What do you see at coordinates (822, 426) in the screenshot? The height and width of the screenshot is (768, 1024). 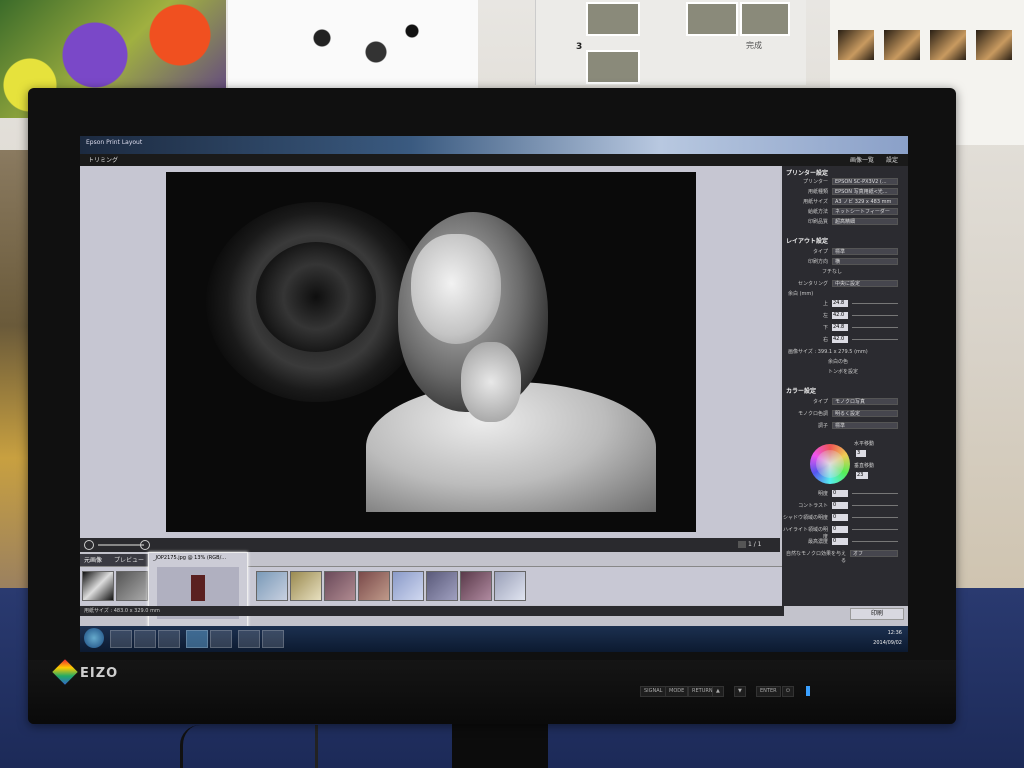 I see `color-row-label: 調子` at bounding box center [822, 426].